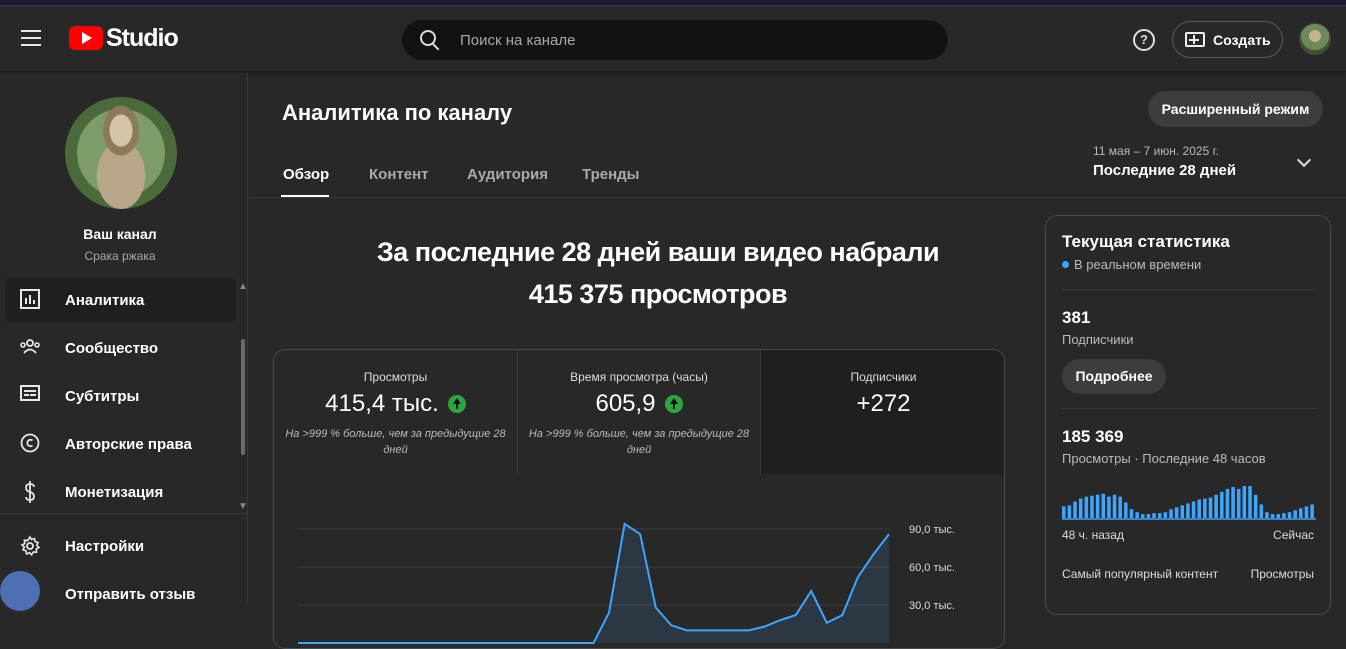 This screenshot has width=1346, height=649. What do you see at coordinates (1164, 170) in the screenshot?
I see `date-period-label: Последние 28 дней` at bounding box center [1164, 170].